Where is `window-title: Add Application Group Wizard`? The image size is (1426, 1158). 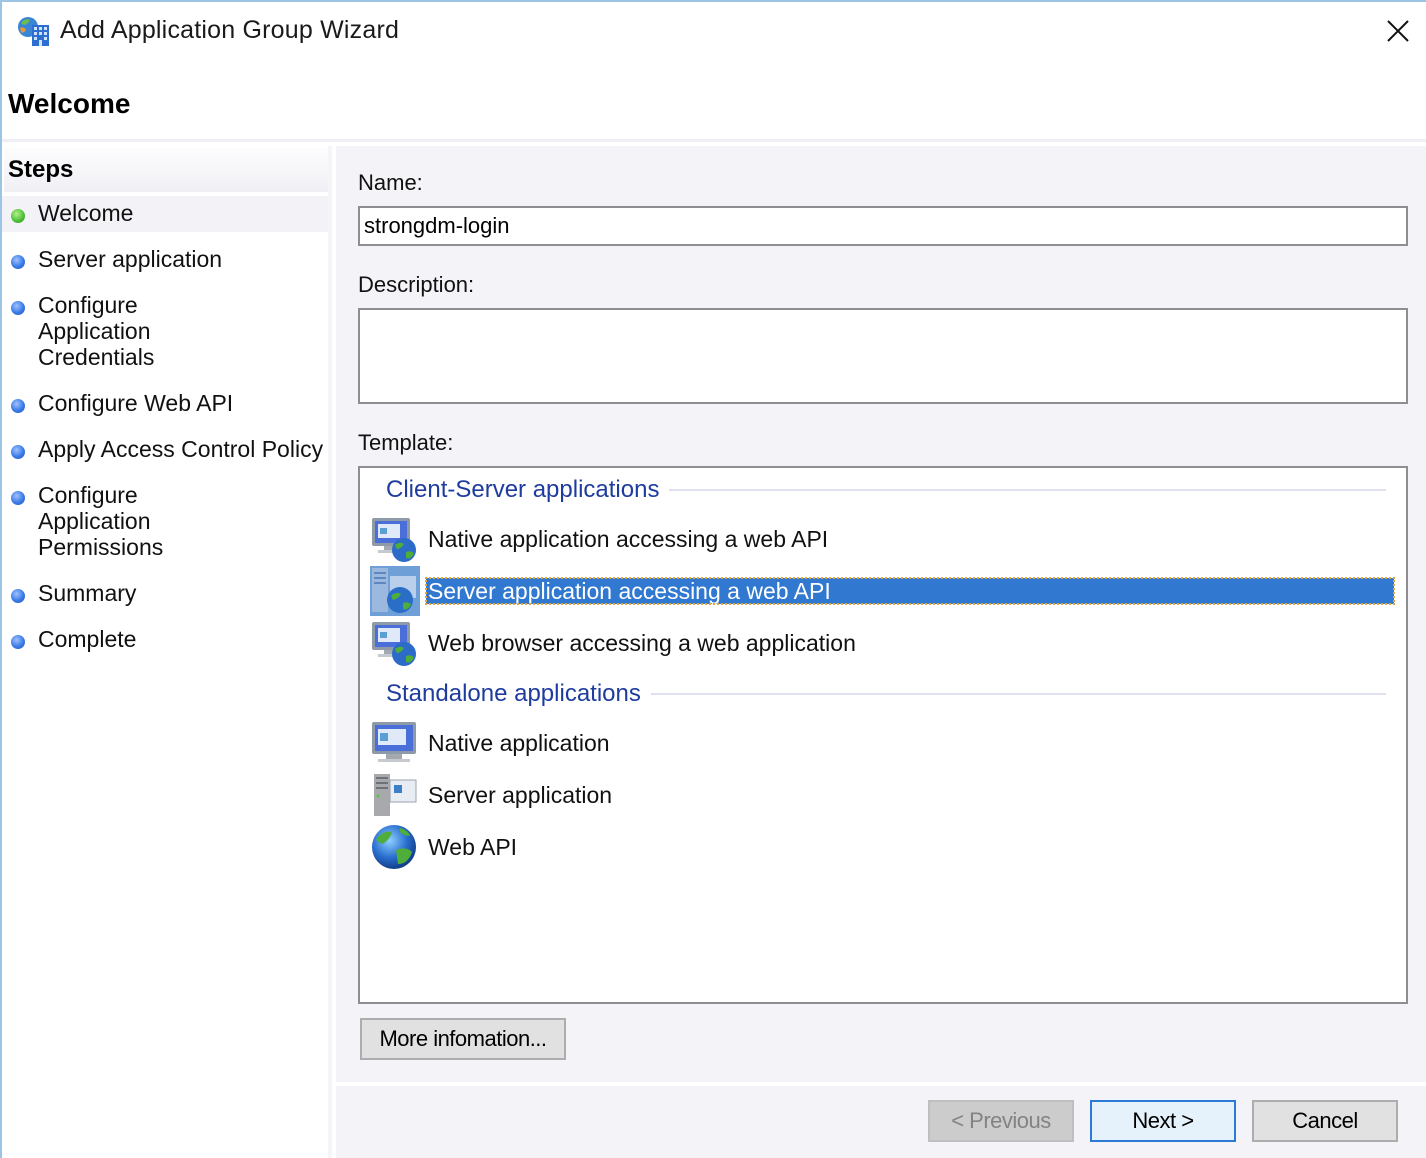
window-title: Add Application Group Wizard is located at coordinates (230, 30).